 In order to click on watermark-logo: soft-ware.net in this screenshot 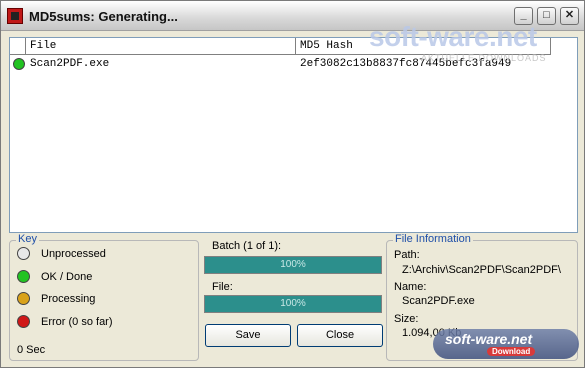, I will do `click(453, 36)`.